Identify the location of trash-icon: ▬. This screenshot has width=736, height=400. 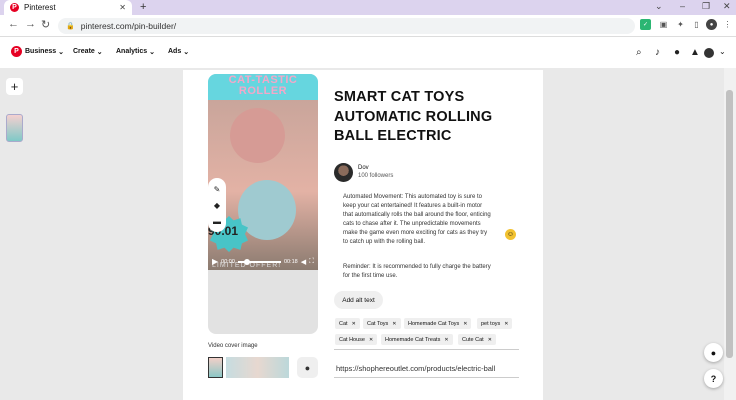
(217, 221).